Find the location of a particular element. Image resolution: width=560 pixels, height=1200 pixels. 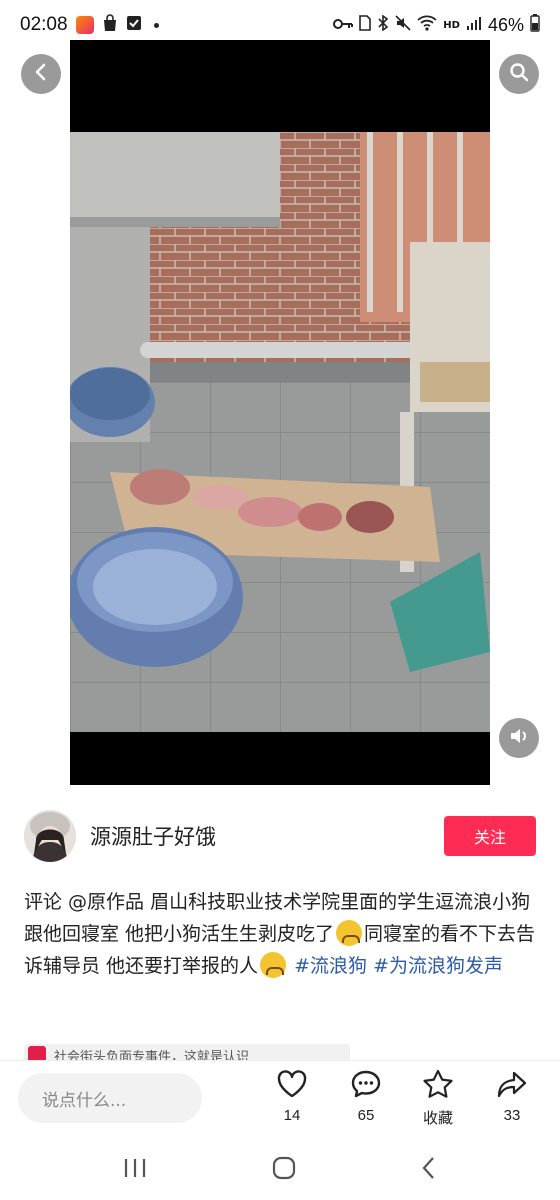

search-icon is located at coordinates (519, 74).